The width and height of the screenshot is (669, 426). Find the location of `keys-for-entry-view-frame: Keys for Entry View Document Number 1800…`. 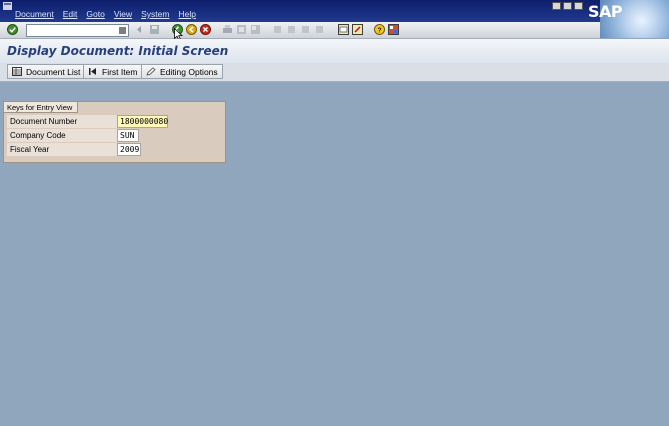

keys-for-entry-view-frame: Keys for Entry View Document Number 1800… is located at coordinates (114, 132).